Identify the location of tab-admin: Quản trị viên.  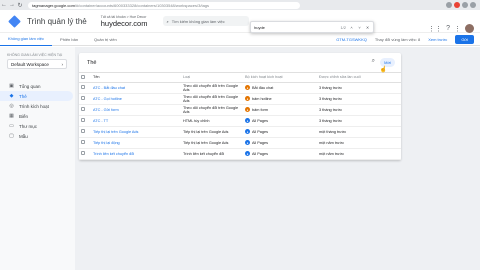
(105, 39).